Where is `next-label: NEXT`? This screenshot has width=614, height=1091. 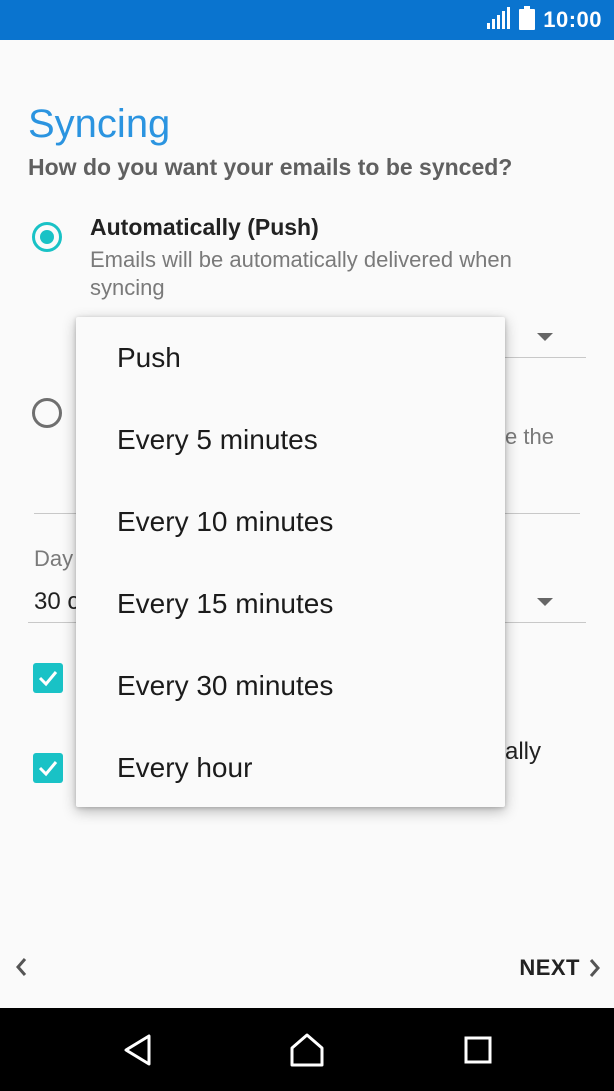 next-label: NEXT is located at coordinates (549, 967).